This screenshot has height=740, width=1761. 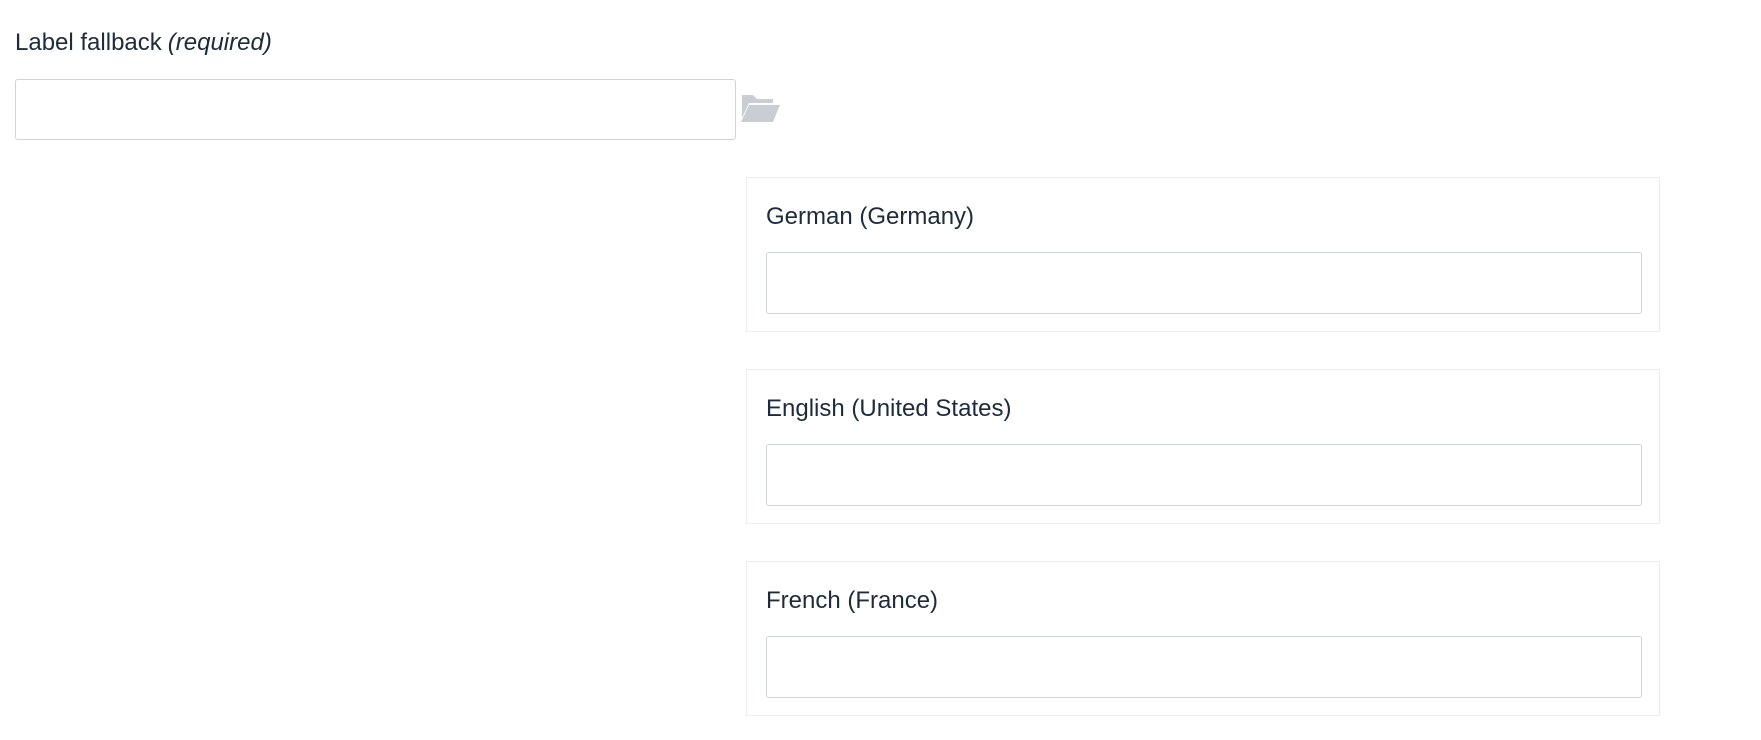 I want to click on translation-panel-fr-fr: French (France), so click(x=1203, y=638).